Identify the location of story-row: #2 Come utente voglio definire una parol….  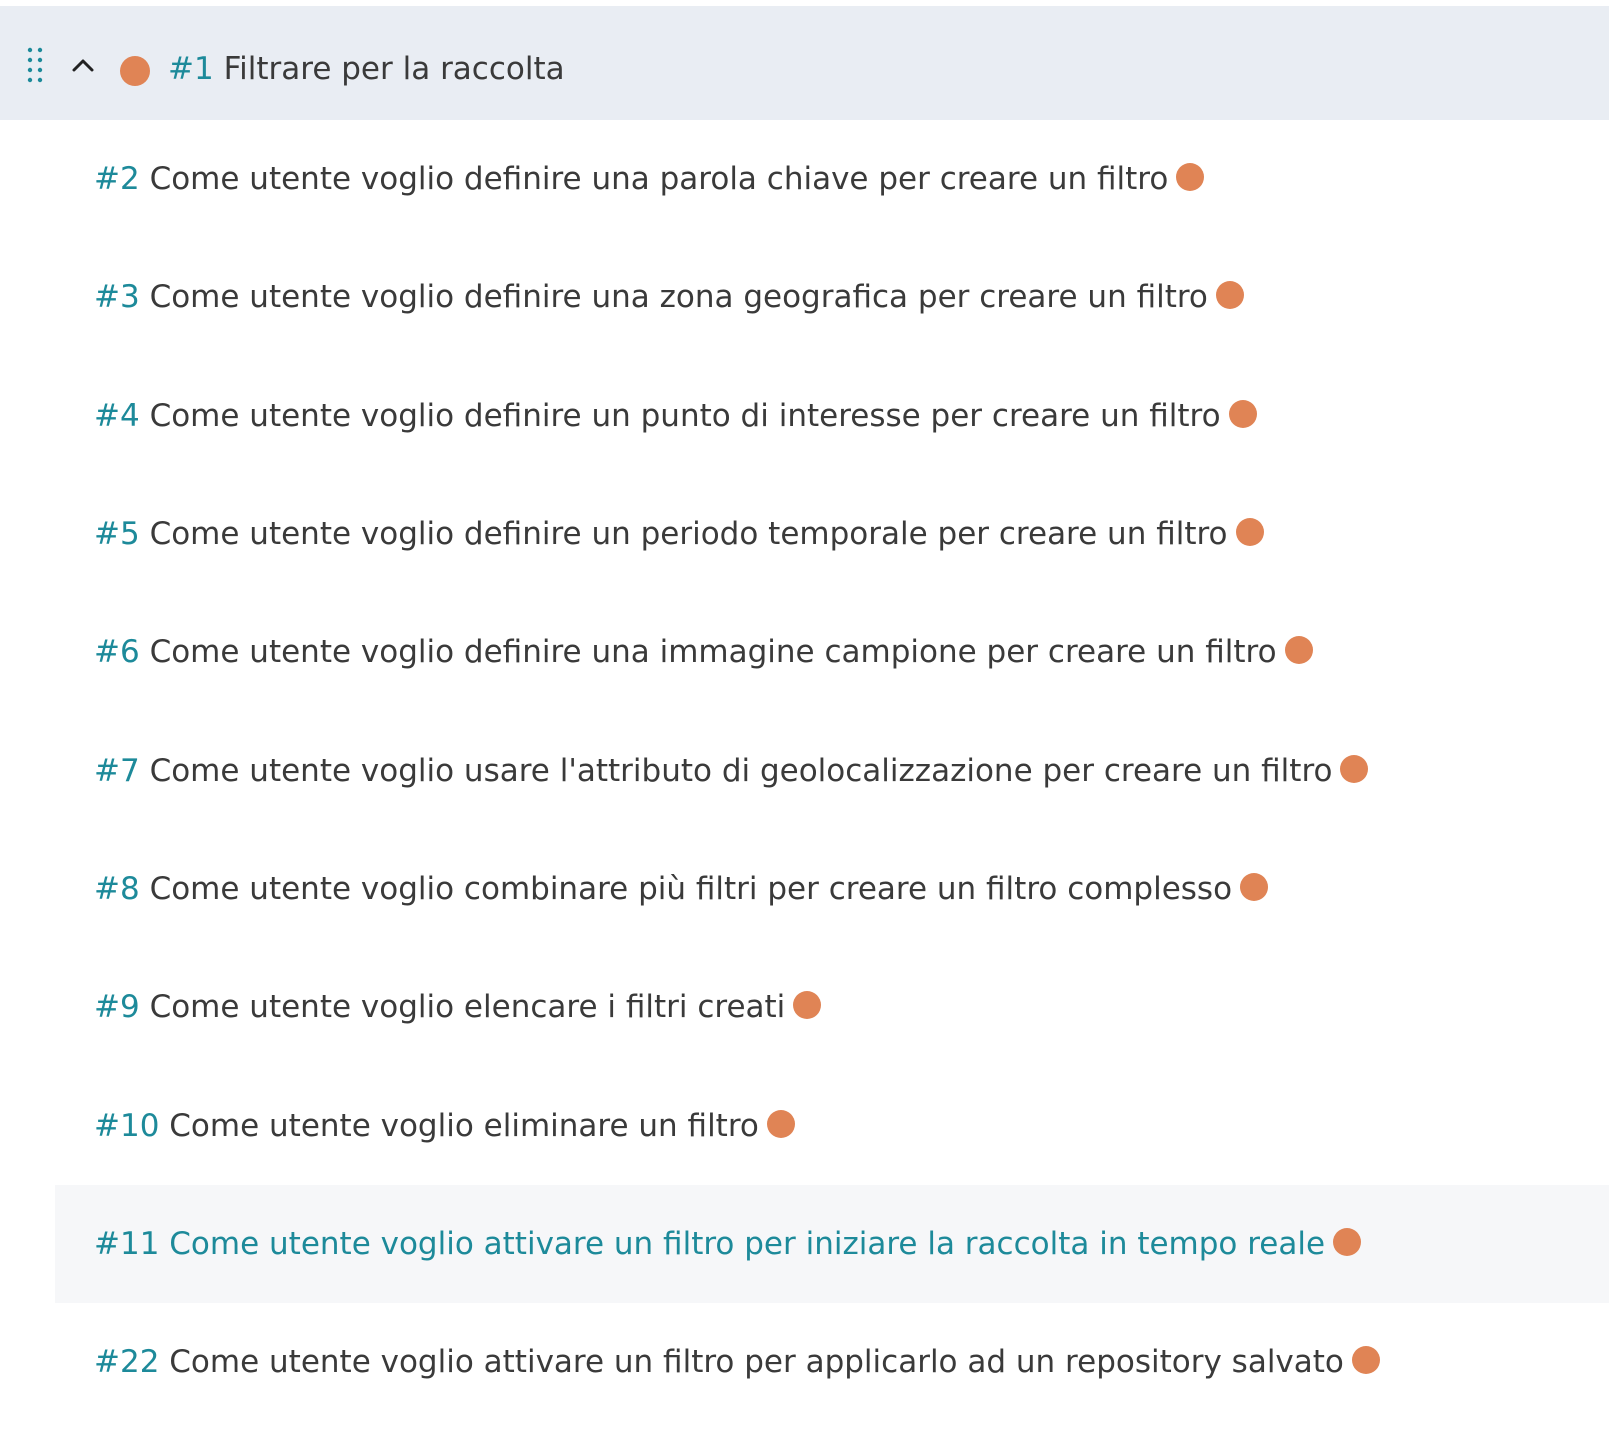
(804, 179).